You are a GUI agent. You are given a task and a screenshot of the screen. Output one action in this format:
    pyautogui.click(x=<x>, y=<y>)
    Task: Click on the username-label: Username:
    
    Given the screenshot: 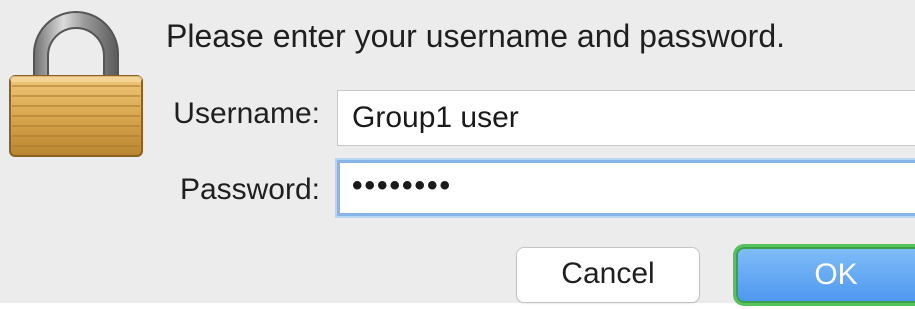 What is the action you would take?
    pyautogui.click(x=246, y=113)
    